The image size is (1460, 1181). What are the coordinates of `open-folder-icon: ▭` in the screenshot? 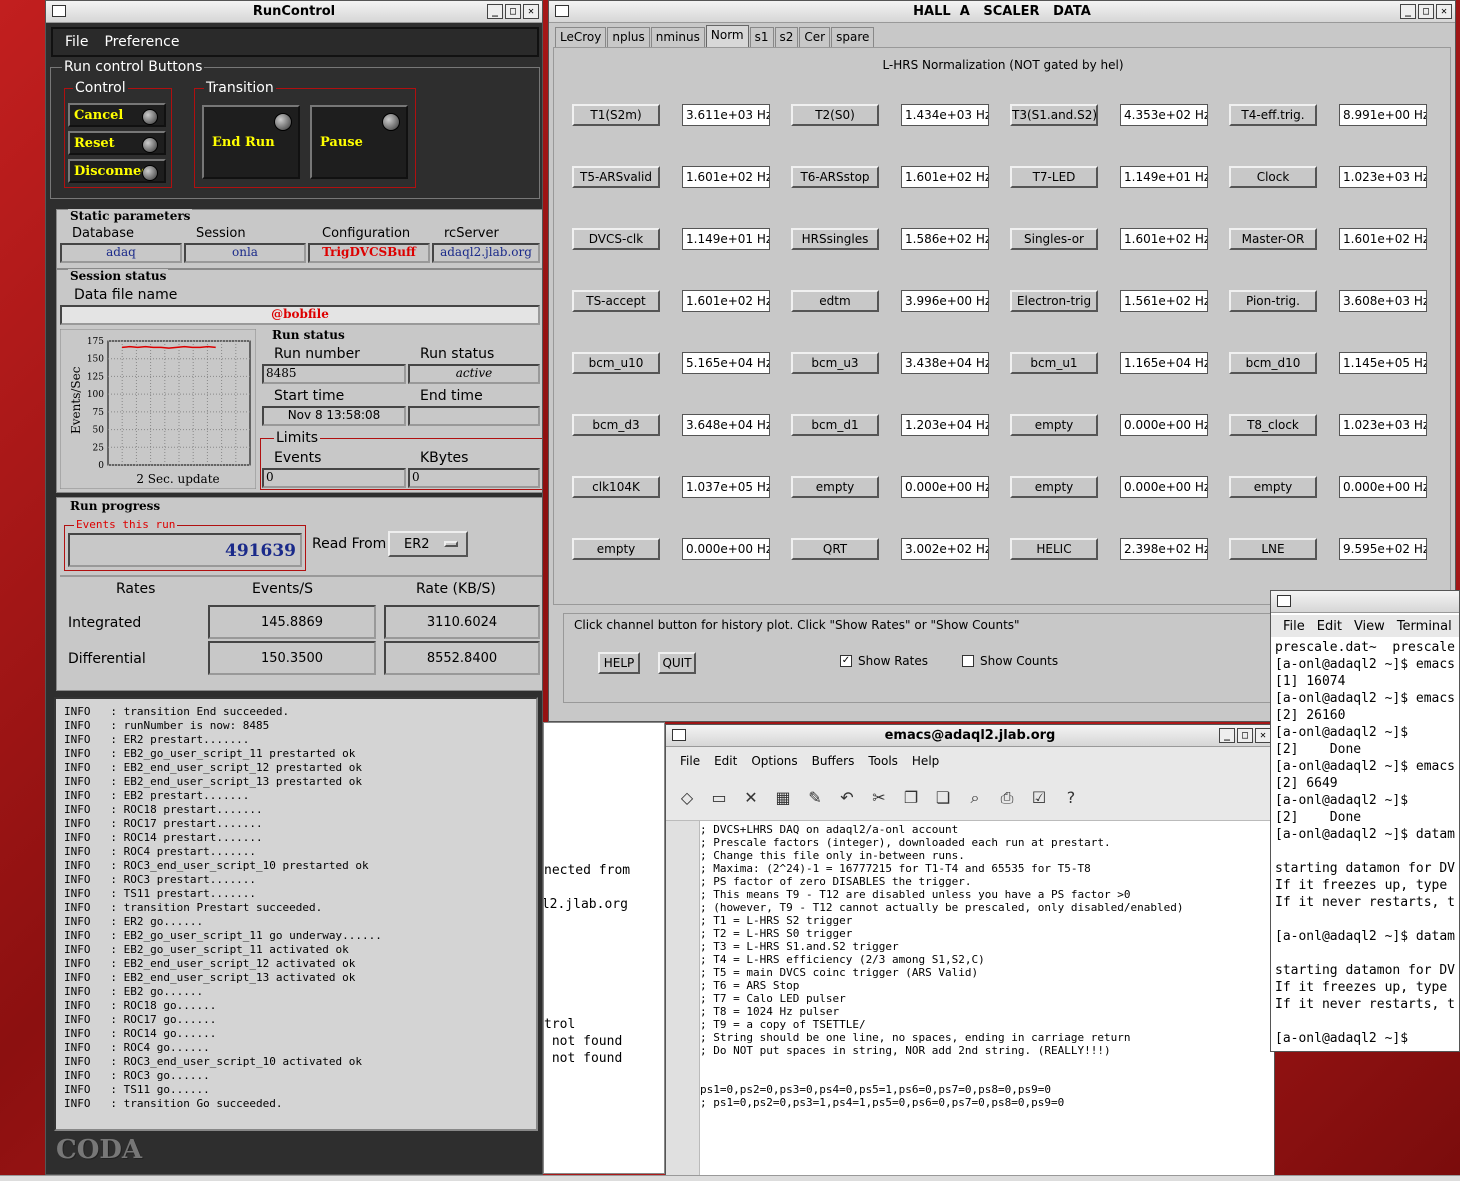 It's located at (719, 797).